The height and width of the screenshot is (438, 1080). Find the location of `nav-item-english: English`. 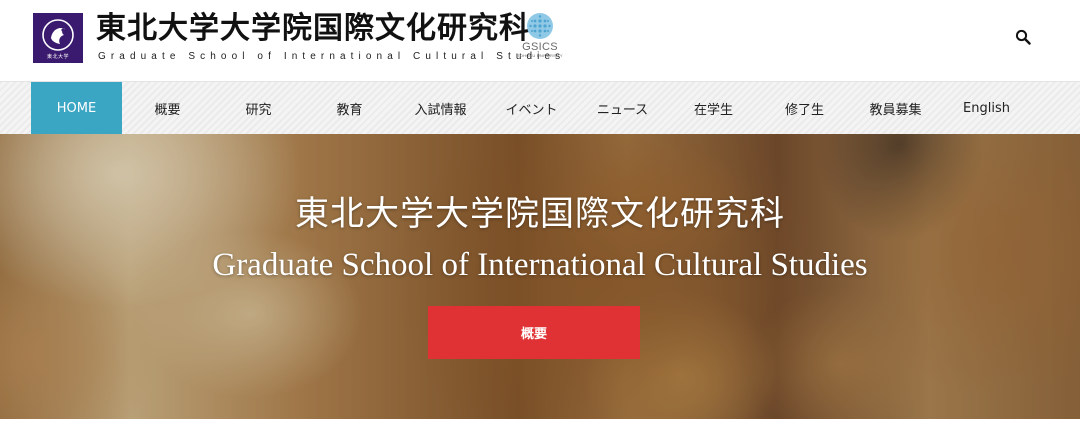

nav-item-english: English is located at coordinates (986, 108).